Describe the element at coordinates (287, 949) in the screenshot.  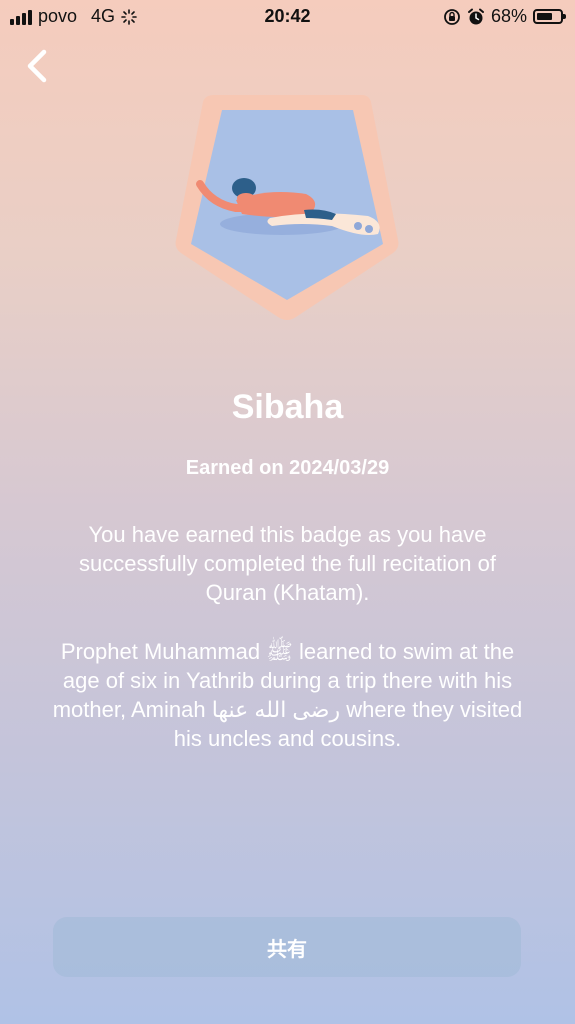
I see `share-button-label: 共有` at that location.